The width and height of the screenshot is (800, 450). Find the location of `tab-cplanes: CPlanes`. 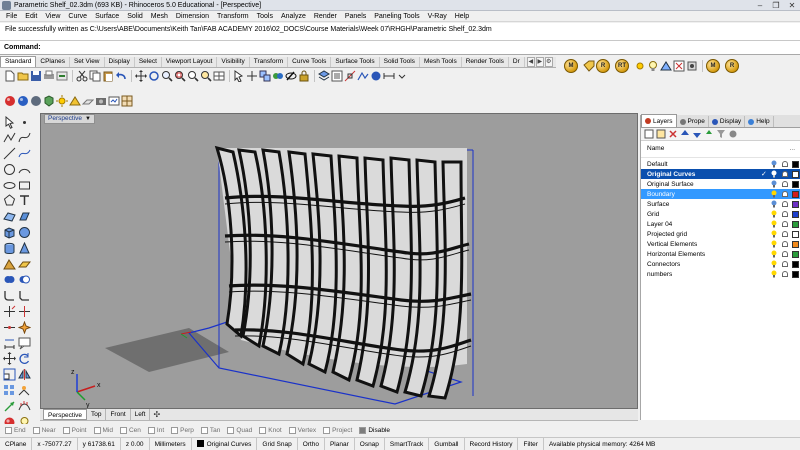

tab-cplanes: CPlanes is located at coordinates (53, 62).